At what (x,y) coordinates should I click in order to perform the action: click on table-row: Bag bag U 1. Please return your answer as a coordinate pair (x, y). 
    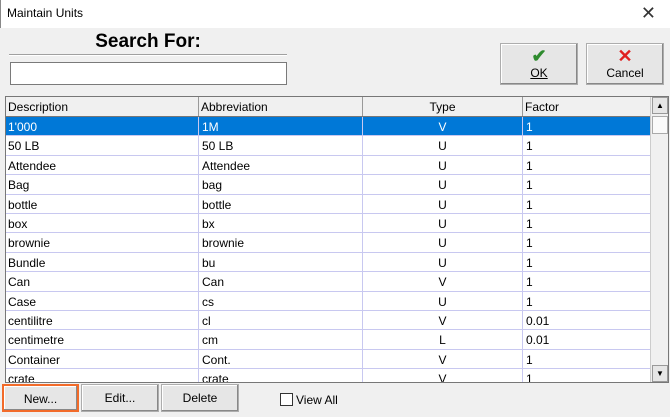
    Looking at the image, I should click on (328, 185).